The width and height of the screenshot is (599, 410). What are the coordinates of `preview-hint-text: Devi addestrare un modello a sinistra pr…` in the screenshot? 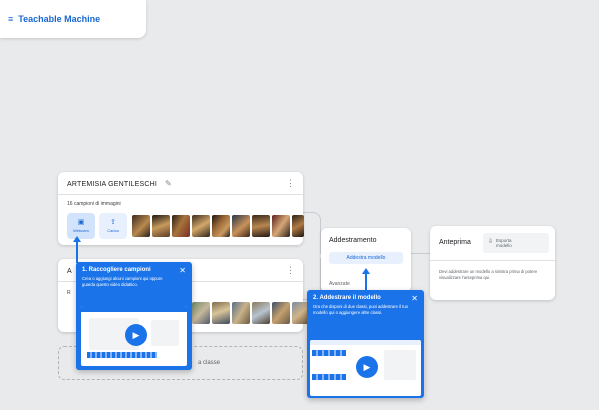 It's located at (488, 274).